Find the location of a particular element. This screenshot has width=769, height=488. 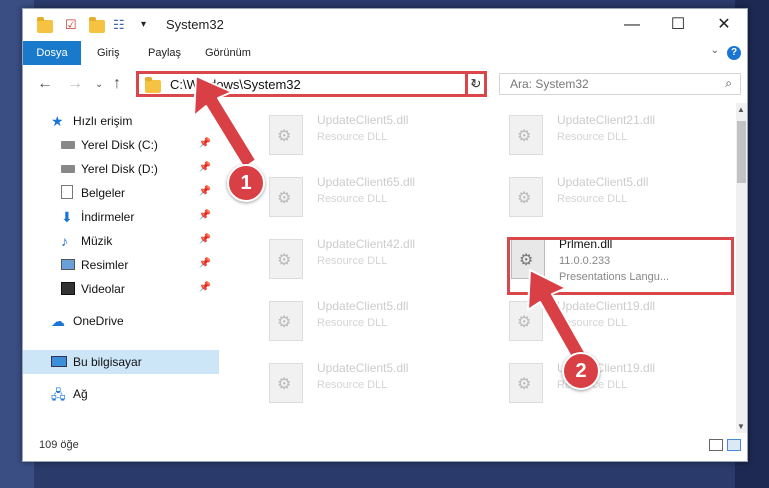

step-2-badge: 2 is located at coordinates (581, 371).